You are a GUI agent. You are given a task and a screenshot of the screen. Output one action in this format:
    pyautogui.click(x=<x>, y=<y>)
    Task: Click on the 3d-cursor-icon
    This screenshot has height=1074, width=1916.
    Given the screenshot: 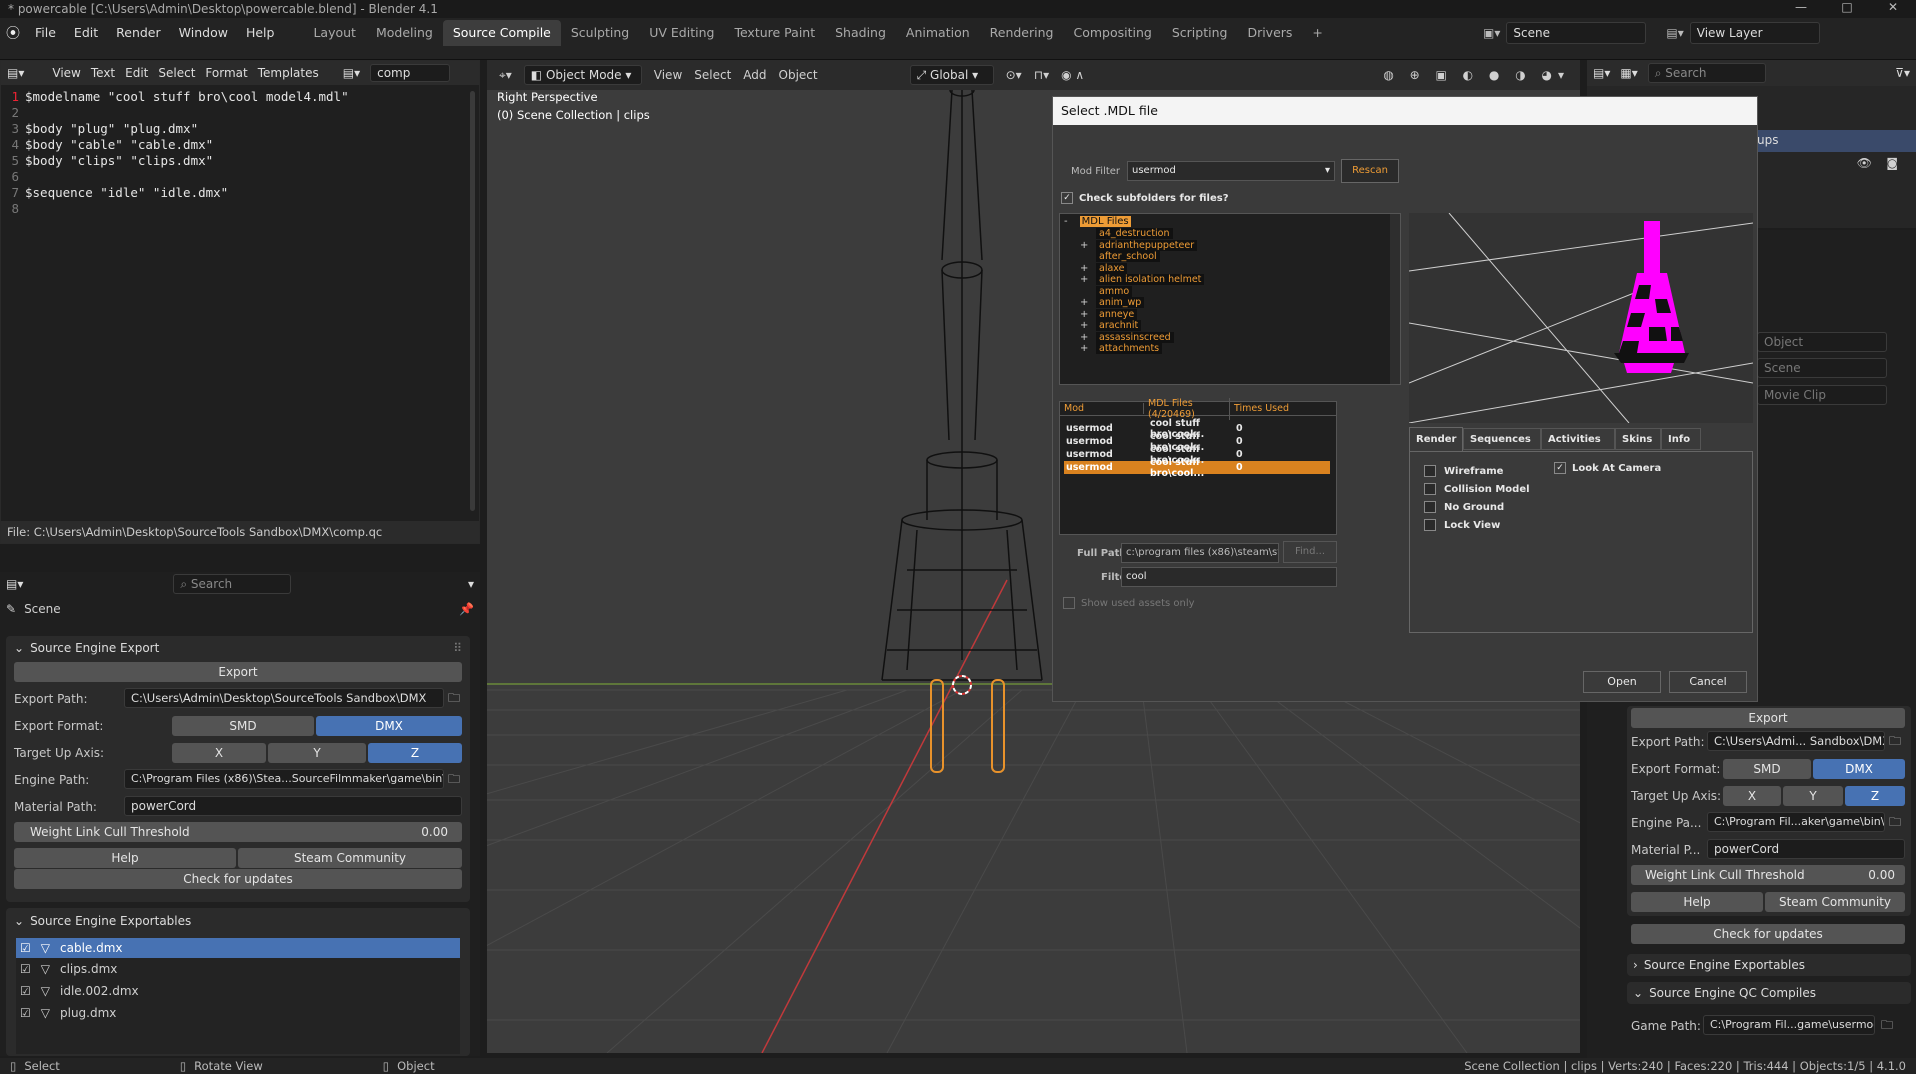 What is the action you would take?
    pyautogui.click(x=962, y=685)
    